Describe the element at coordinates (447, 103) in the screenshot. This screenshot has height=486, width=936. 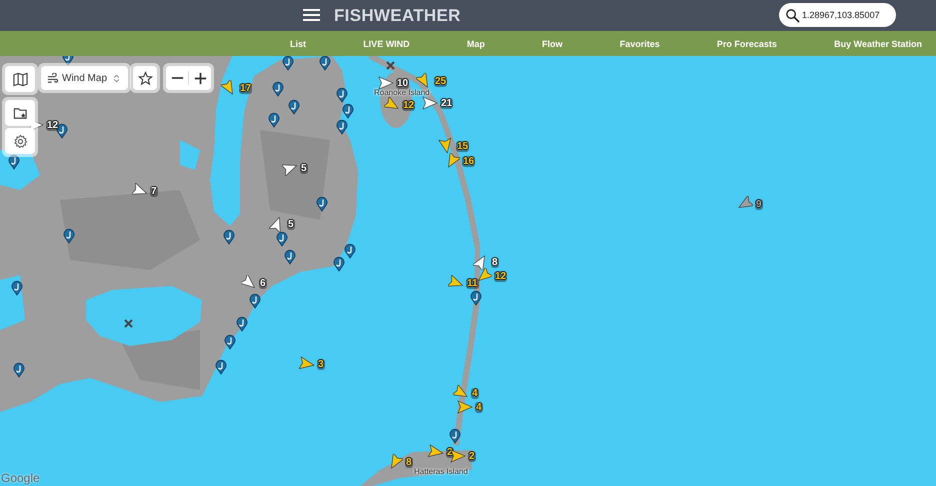
I see `wind-speed-label: 21` at that location.